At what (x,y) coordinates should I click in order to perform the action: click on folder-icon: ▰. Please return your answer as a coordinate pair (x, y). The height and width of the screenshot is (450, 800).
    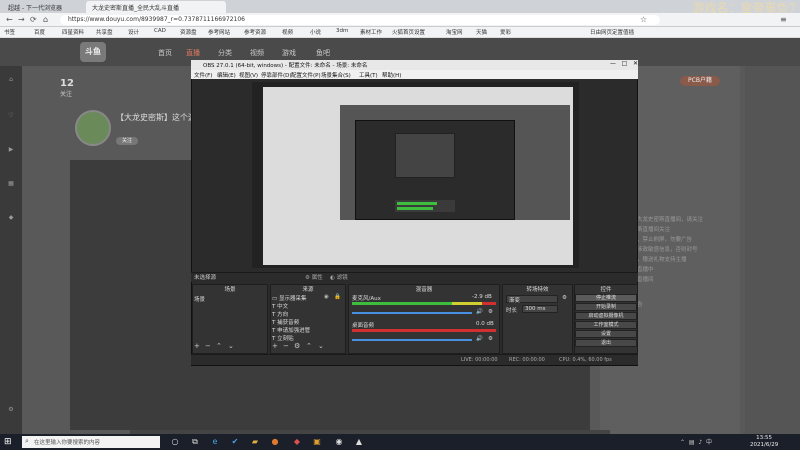
    Looking at the image, I should click on (255, 442).